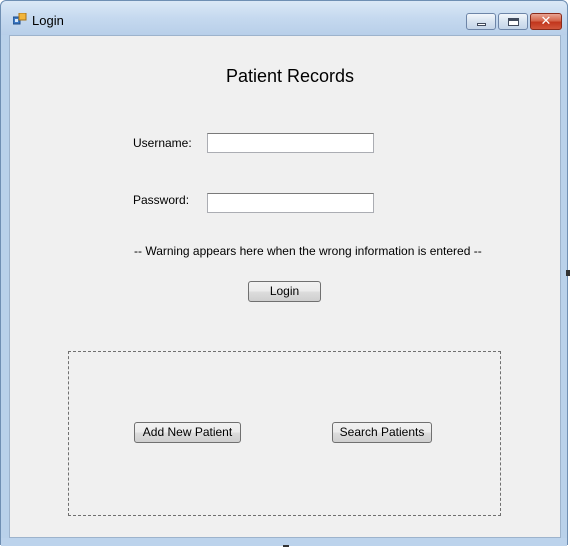  Describe the element at coordinates (382, 432) in the screenshot. I see `search-patients-button: Search Patients` at that location.